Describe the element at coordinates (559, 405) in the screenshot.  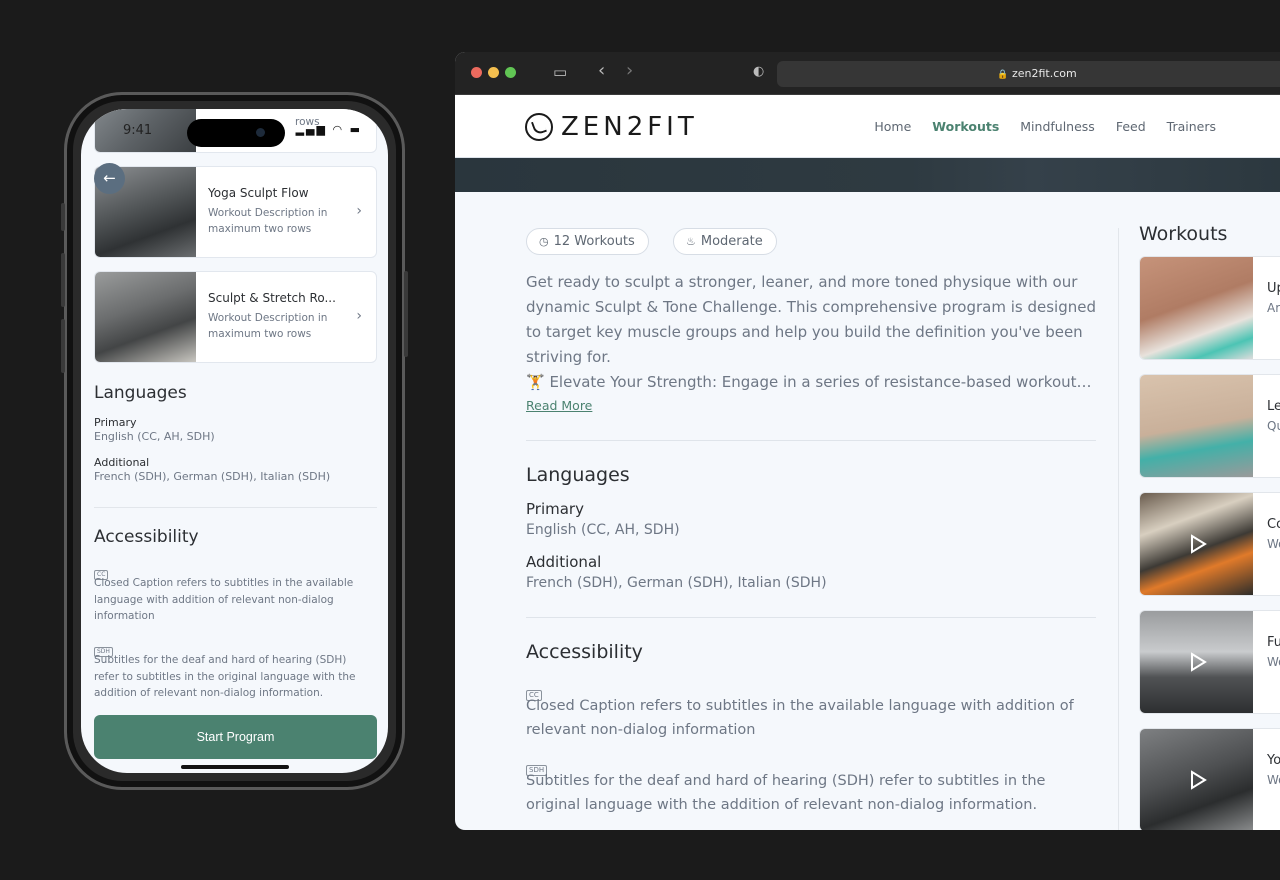
I see `read-more-link: Read More` at that location.